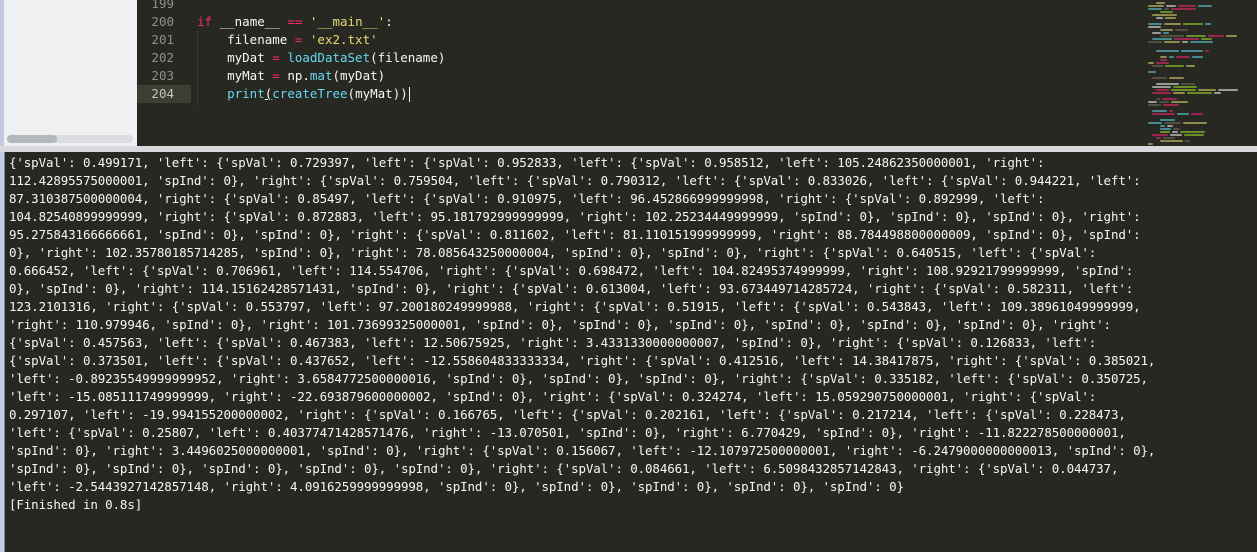 The width and height of the screenshot is (1257, 552). Describe the element at coordinates (298, 75) in the screenshot. I see `module-np: np.` at that location.